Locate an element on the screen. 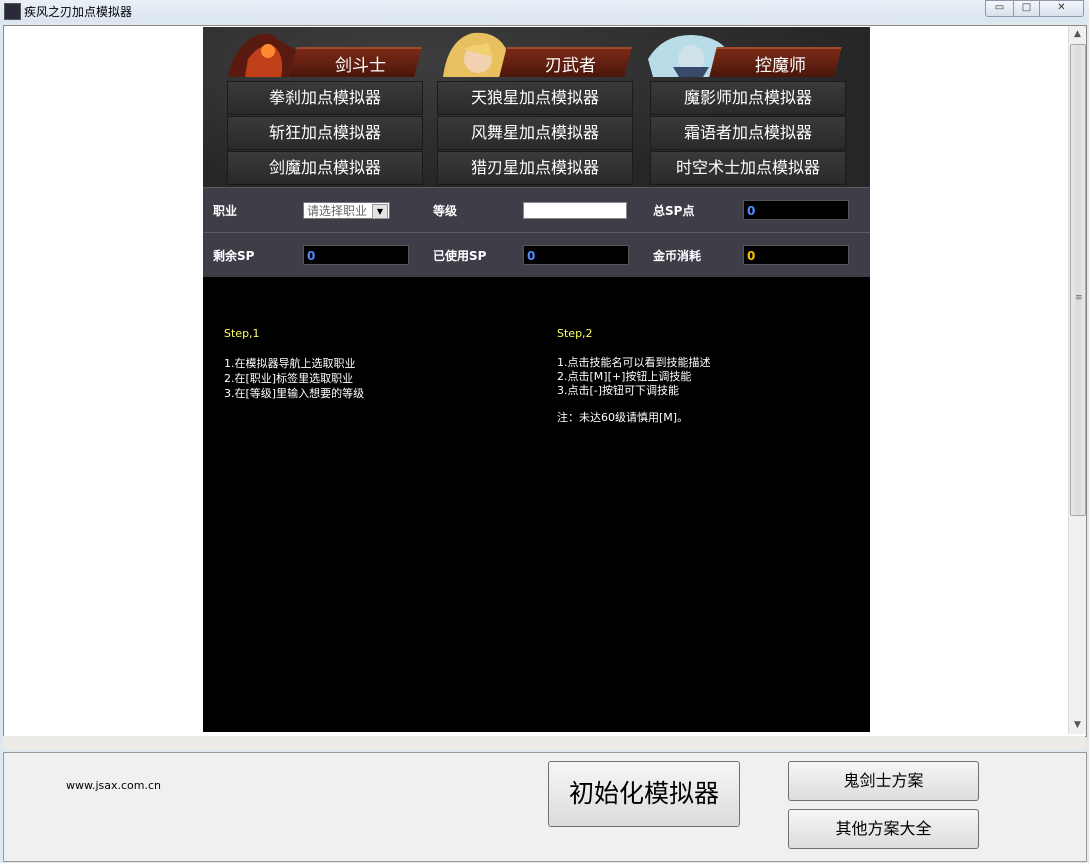 This screenshot has height=863, width=1089. used-sp-label: 已使用SP is located at coordinates (460, 256).